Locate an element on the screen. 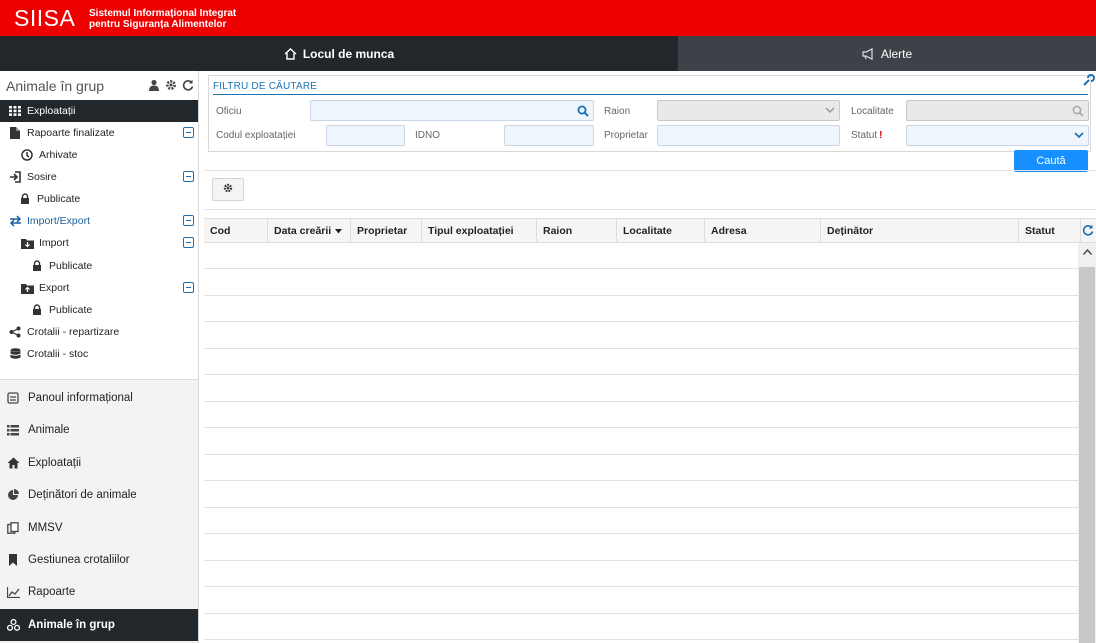  module-animale: Animale is located at coordinates (99, 430).